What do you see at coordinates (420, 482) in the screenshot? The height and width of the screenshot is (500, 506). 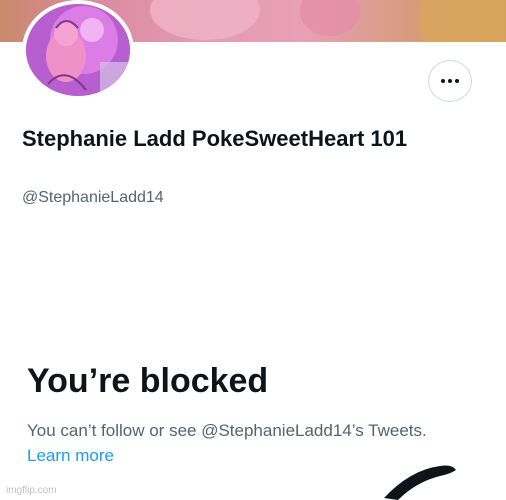 I see `decorative-stroke` at bounding box center [420, 482].